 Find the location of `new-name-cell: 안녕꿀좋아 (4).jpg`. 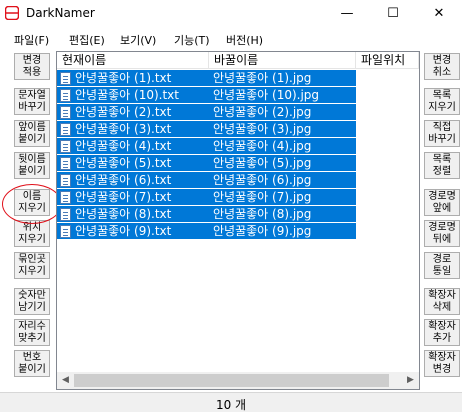

new-name-cell: 안녕꿀좋아 (4).jpg is located at coordinates (262, 146).